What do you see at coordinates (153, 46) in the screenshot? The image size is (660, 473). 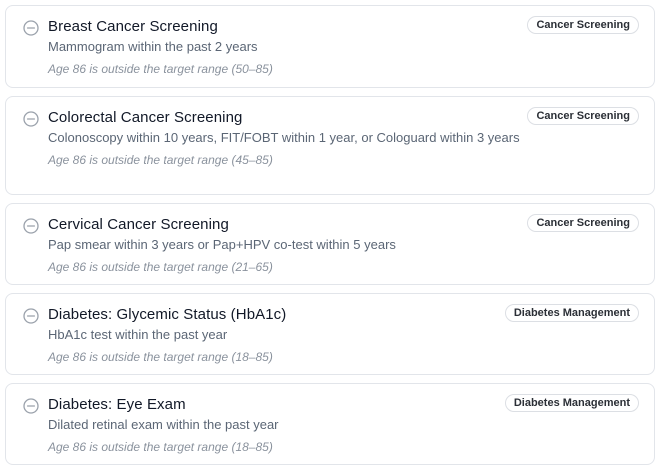 I see `measure-description: Mammogram within the past 2 years` at bounding box center [153, 46].